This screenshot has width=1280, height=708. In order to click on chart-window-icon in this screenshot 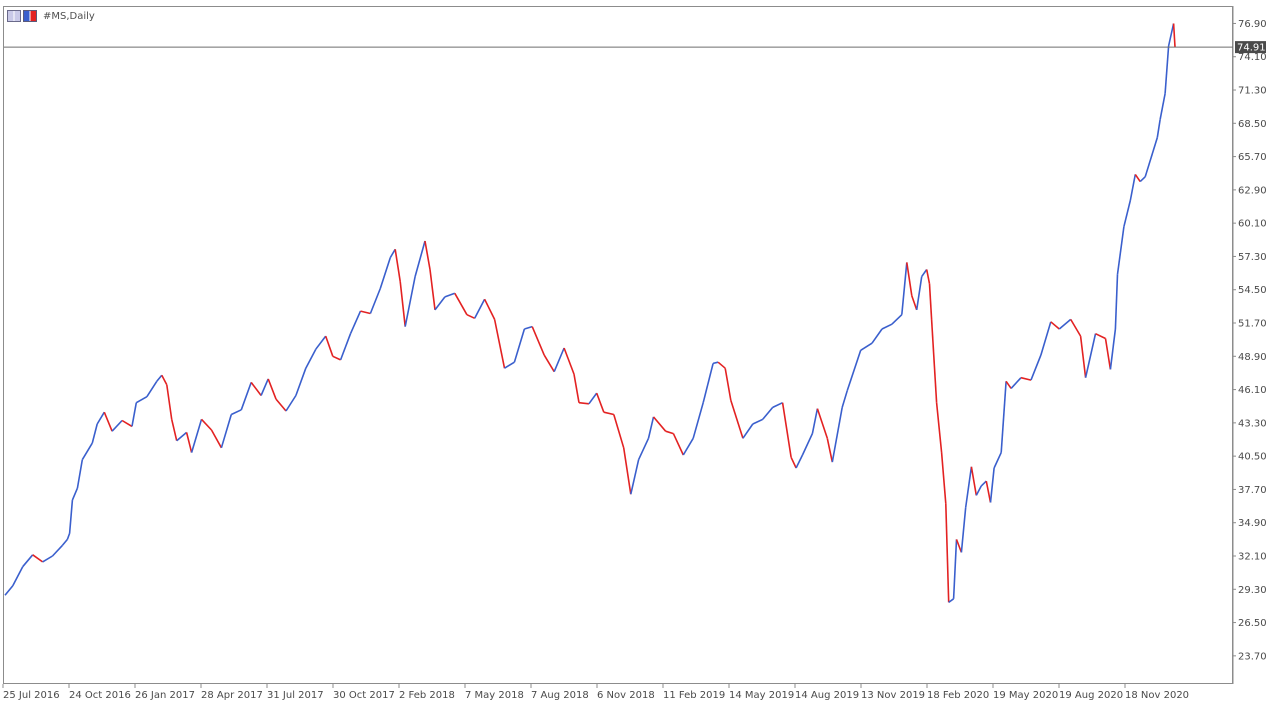, I will do `click(14, 16)`.